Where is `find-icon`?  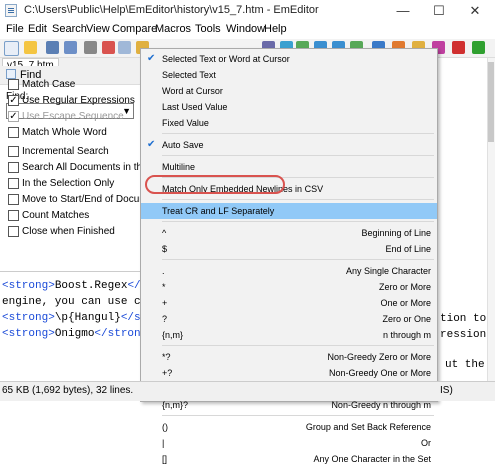
find-icon is located at coordinates (11, 74).